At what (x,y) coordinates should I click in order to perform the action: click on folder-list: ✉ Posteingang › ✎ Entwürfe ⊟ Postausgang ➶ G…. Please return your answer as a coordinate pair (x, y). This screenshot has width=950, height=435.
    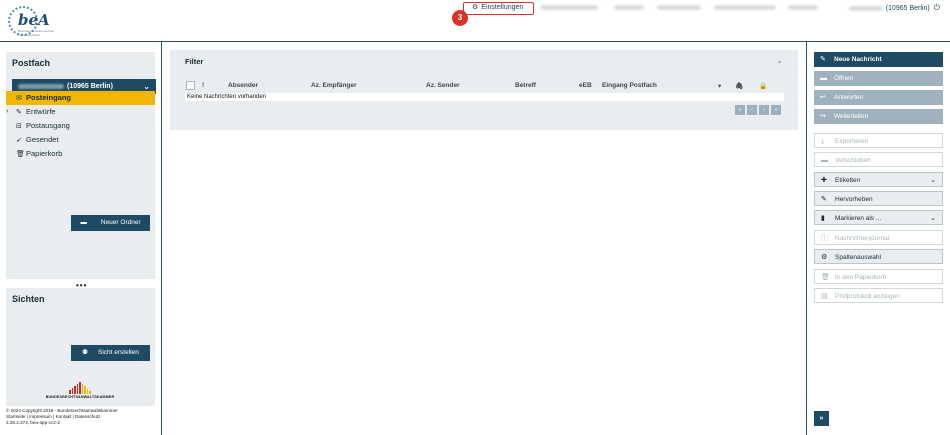
    Looking at the image, I should click on (80, 126).